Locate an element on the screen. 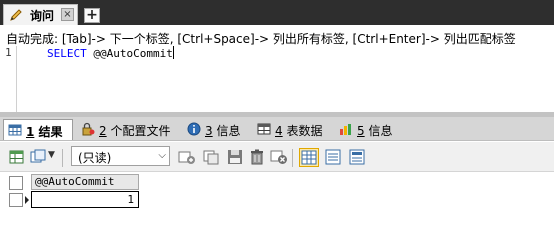 This screenshot has width=554, height=240. tab-query-label: 询问 is located at coordinates (42, 16).